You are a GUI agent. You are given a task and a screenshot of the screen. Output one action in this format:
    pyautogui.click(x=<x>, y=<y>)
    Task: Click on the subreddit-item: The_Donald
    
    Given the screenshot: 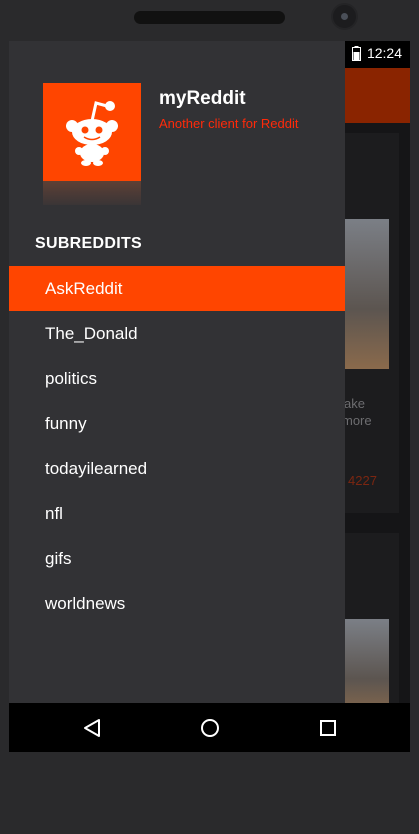 What is the action you would take?
    pyautogui.click(x=177, y=333)
    